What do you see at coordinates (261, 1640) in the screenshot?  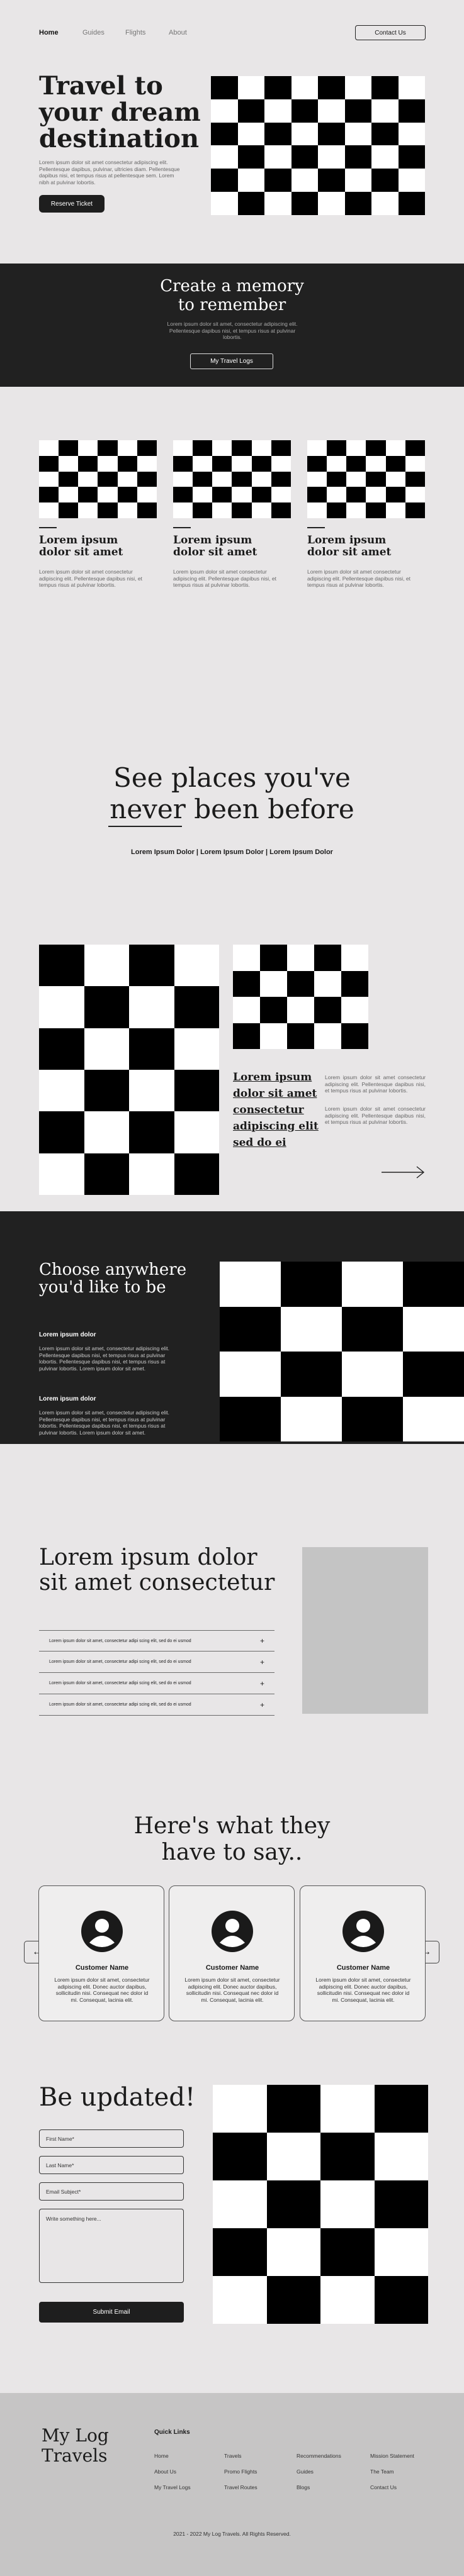 I see `plus-icon: +` at bounding box center [261, 1640].